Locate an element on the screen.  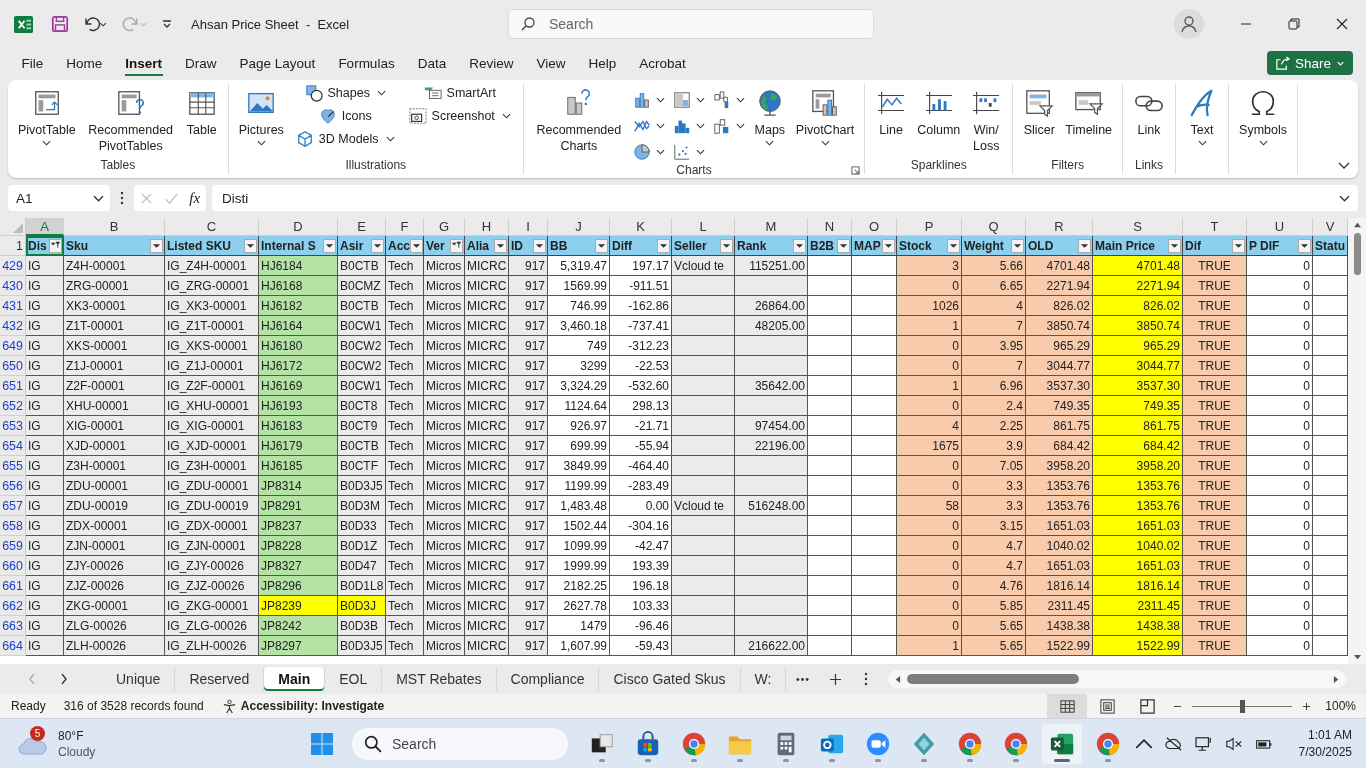
row-number: 650 is located at coordinates (13, 366).